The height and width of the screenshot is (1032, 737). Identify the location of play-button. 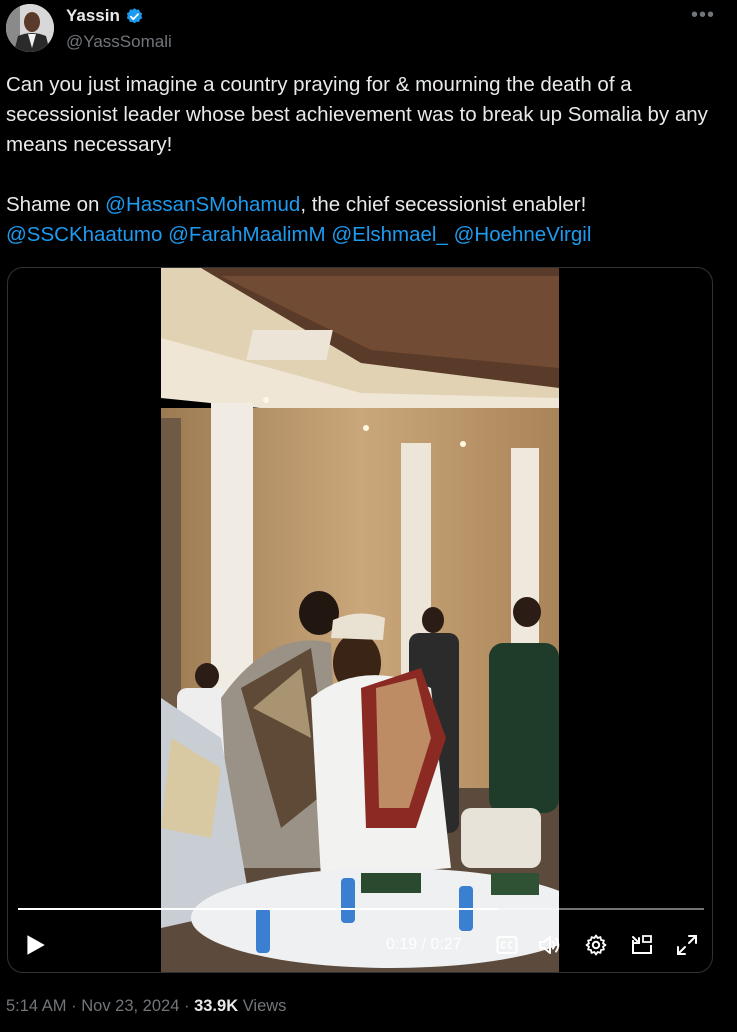
(35, 945).